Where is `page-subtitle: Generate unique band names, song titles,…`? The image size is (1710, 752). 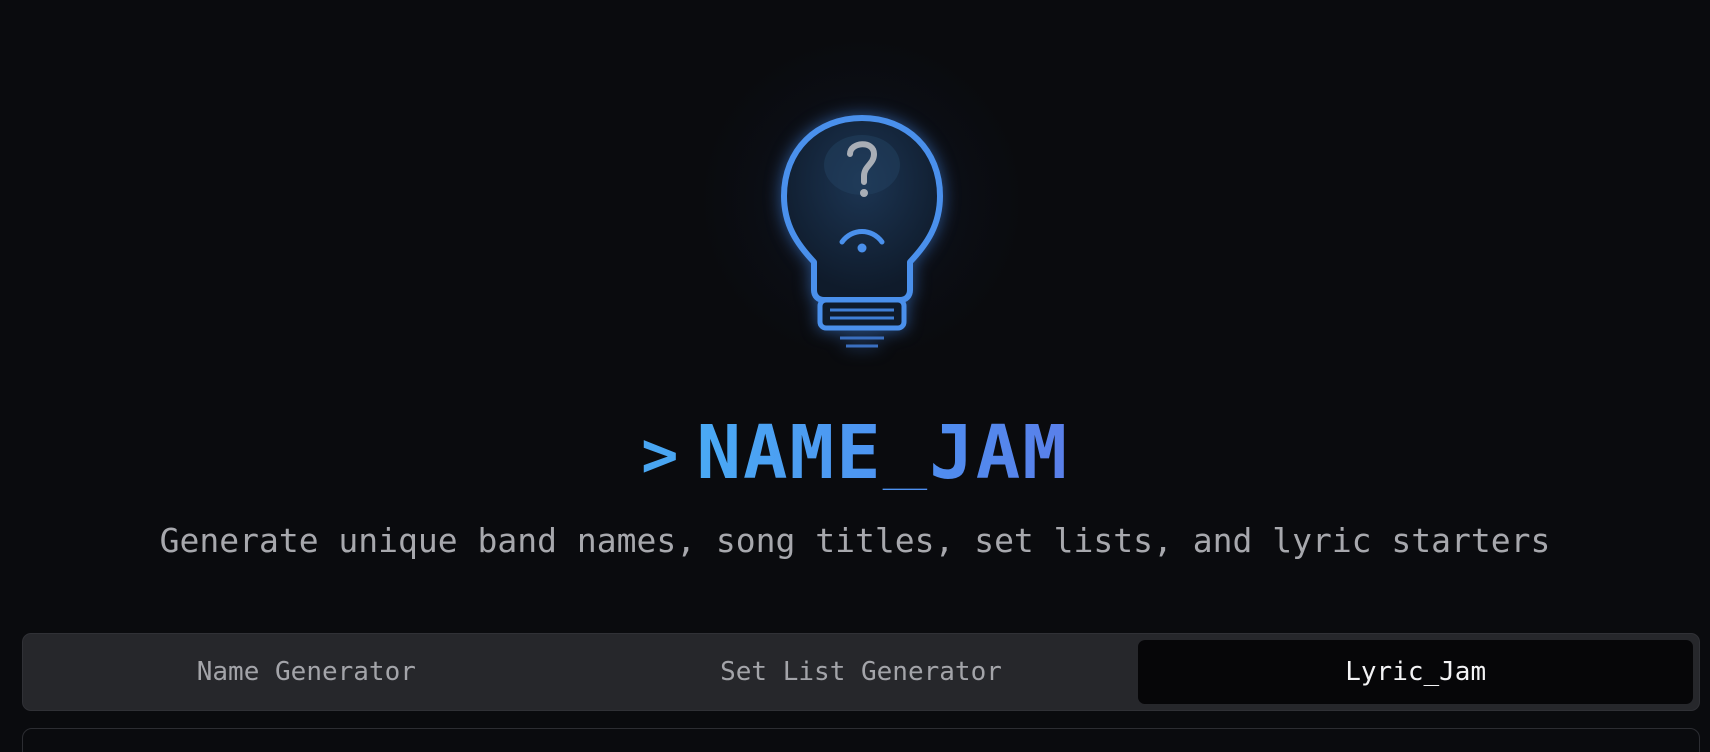 page-subtitle: Generate unique band names, song titles,… is located at coordinates (855, 540).